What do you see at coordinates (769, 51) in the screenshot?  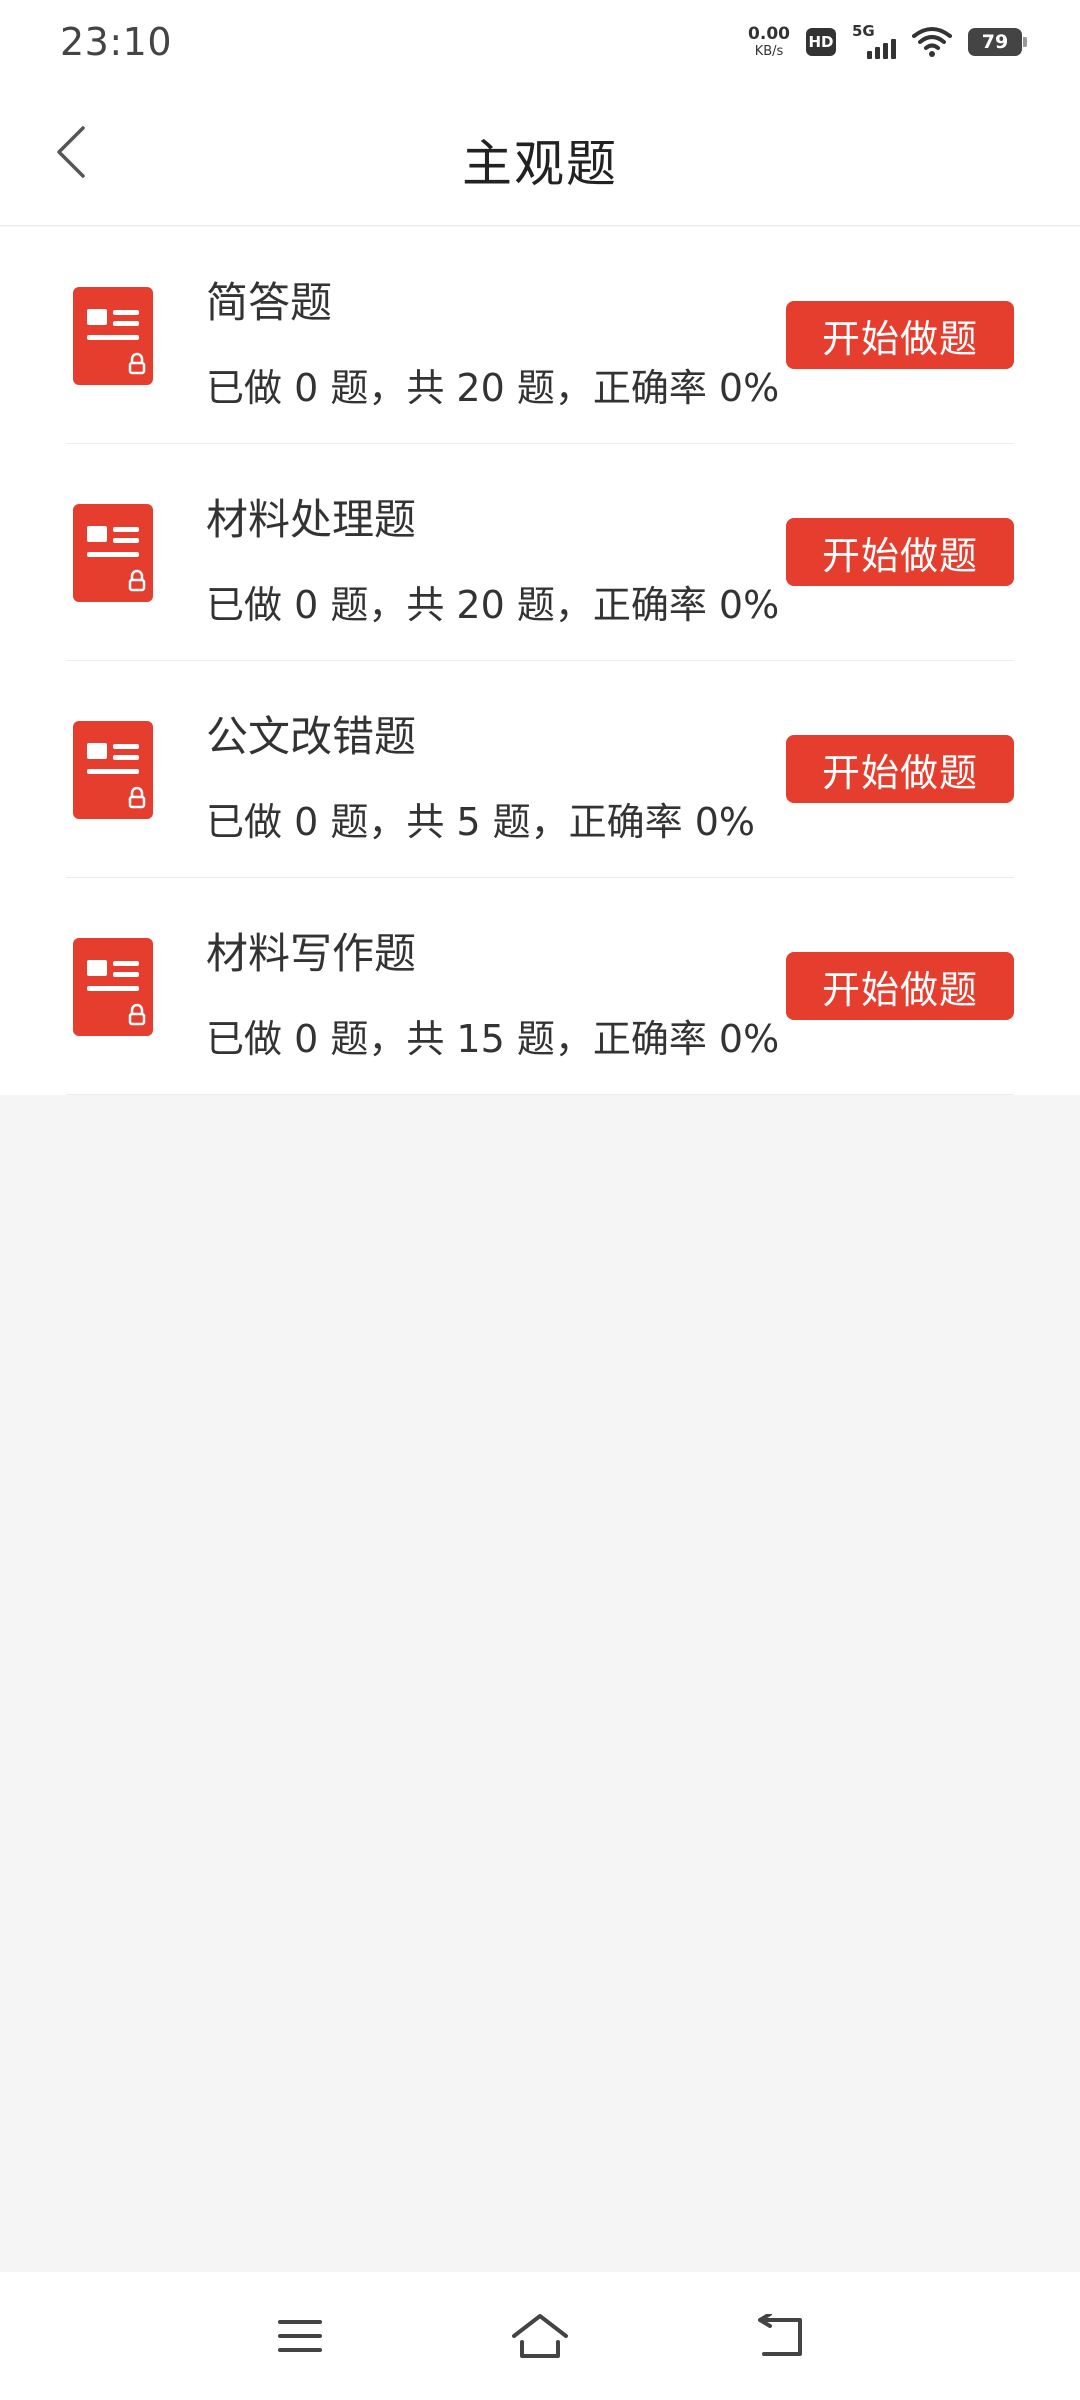 I see `network-speed-unit: KB/s` at bounding box center [769, 51].